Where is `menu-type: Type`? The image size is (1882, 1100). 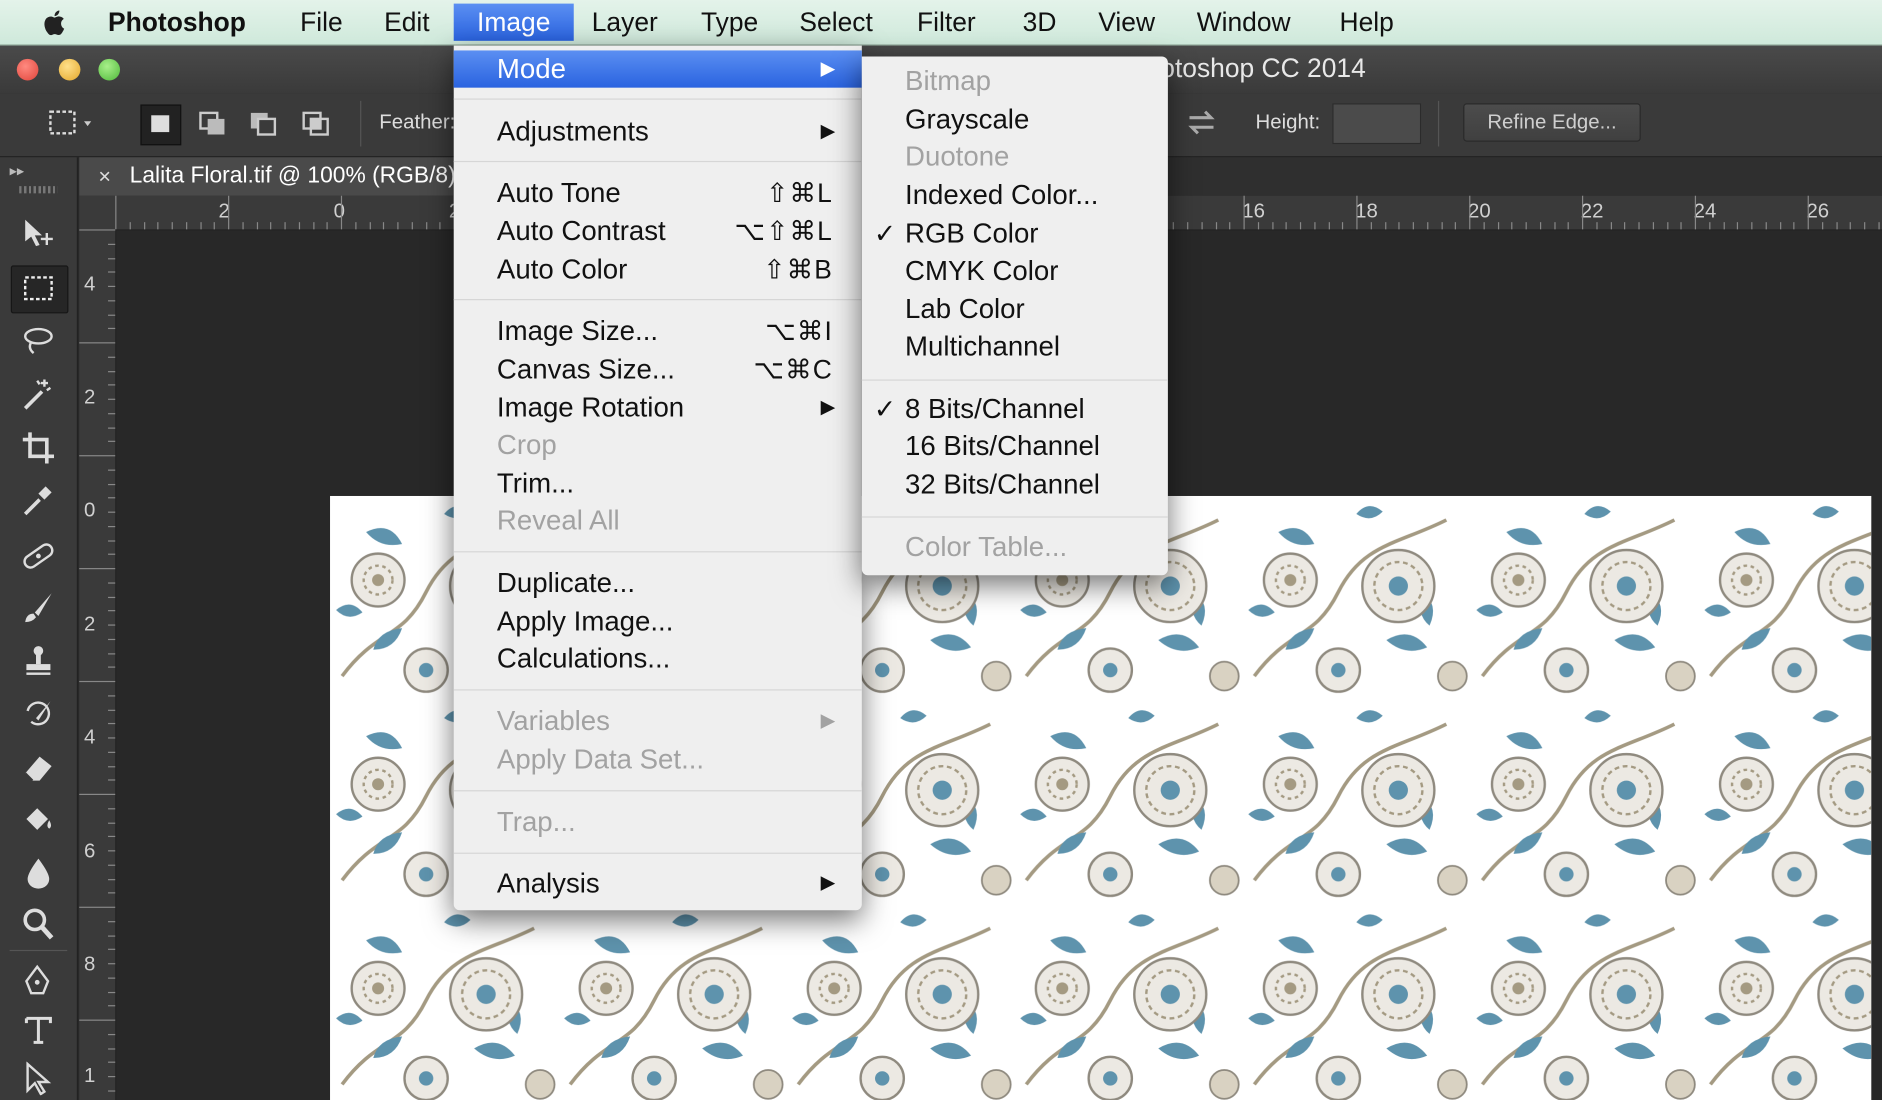
menu-type: Type is located at coordinates (729, 22).